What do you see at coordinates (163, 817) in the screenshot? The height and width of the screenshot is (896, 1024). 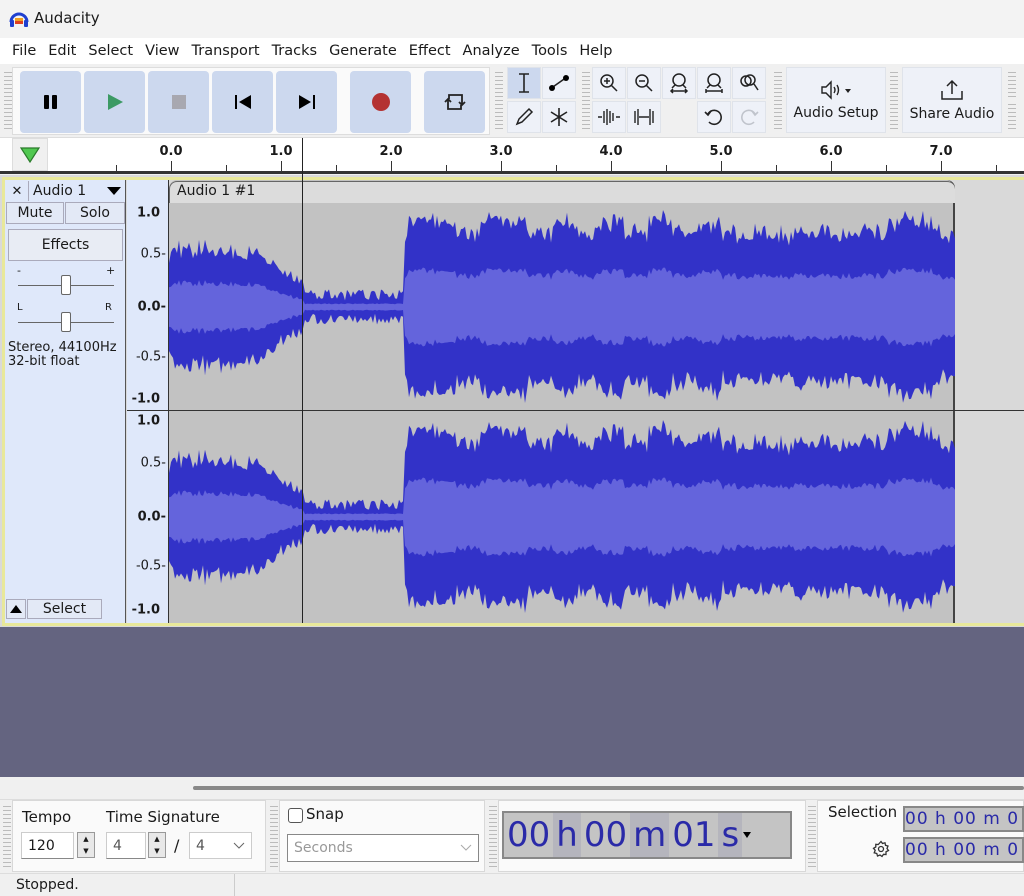 I see `time-signature-label: Time Signature` at bounding box center [163, 817].